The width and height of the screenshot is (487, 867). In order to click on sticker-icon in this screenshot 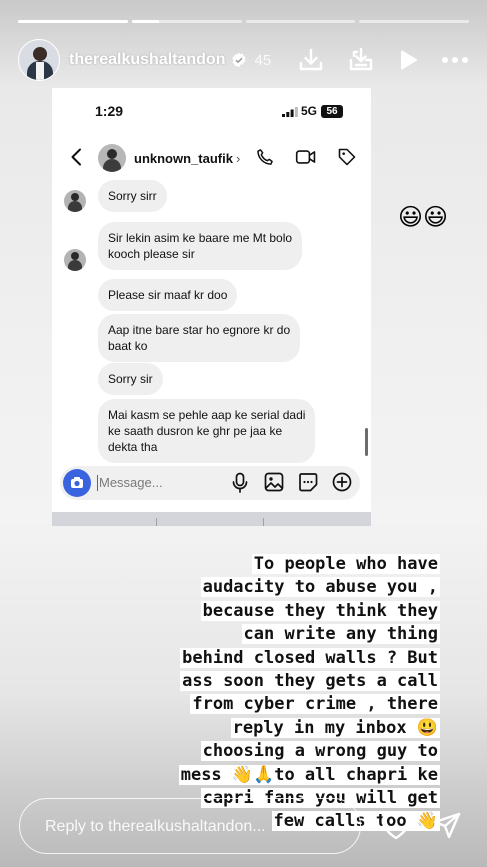, I will do `click(308, 482)`.